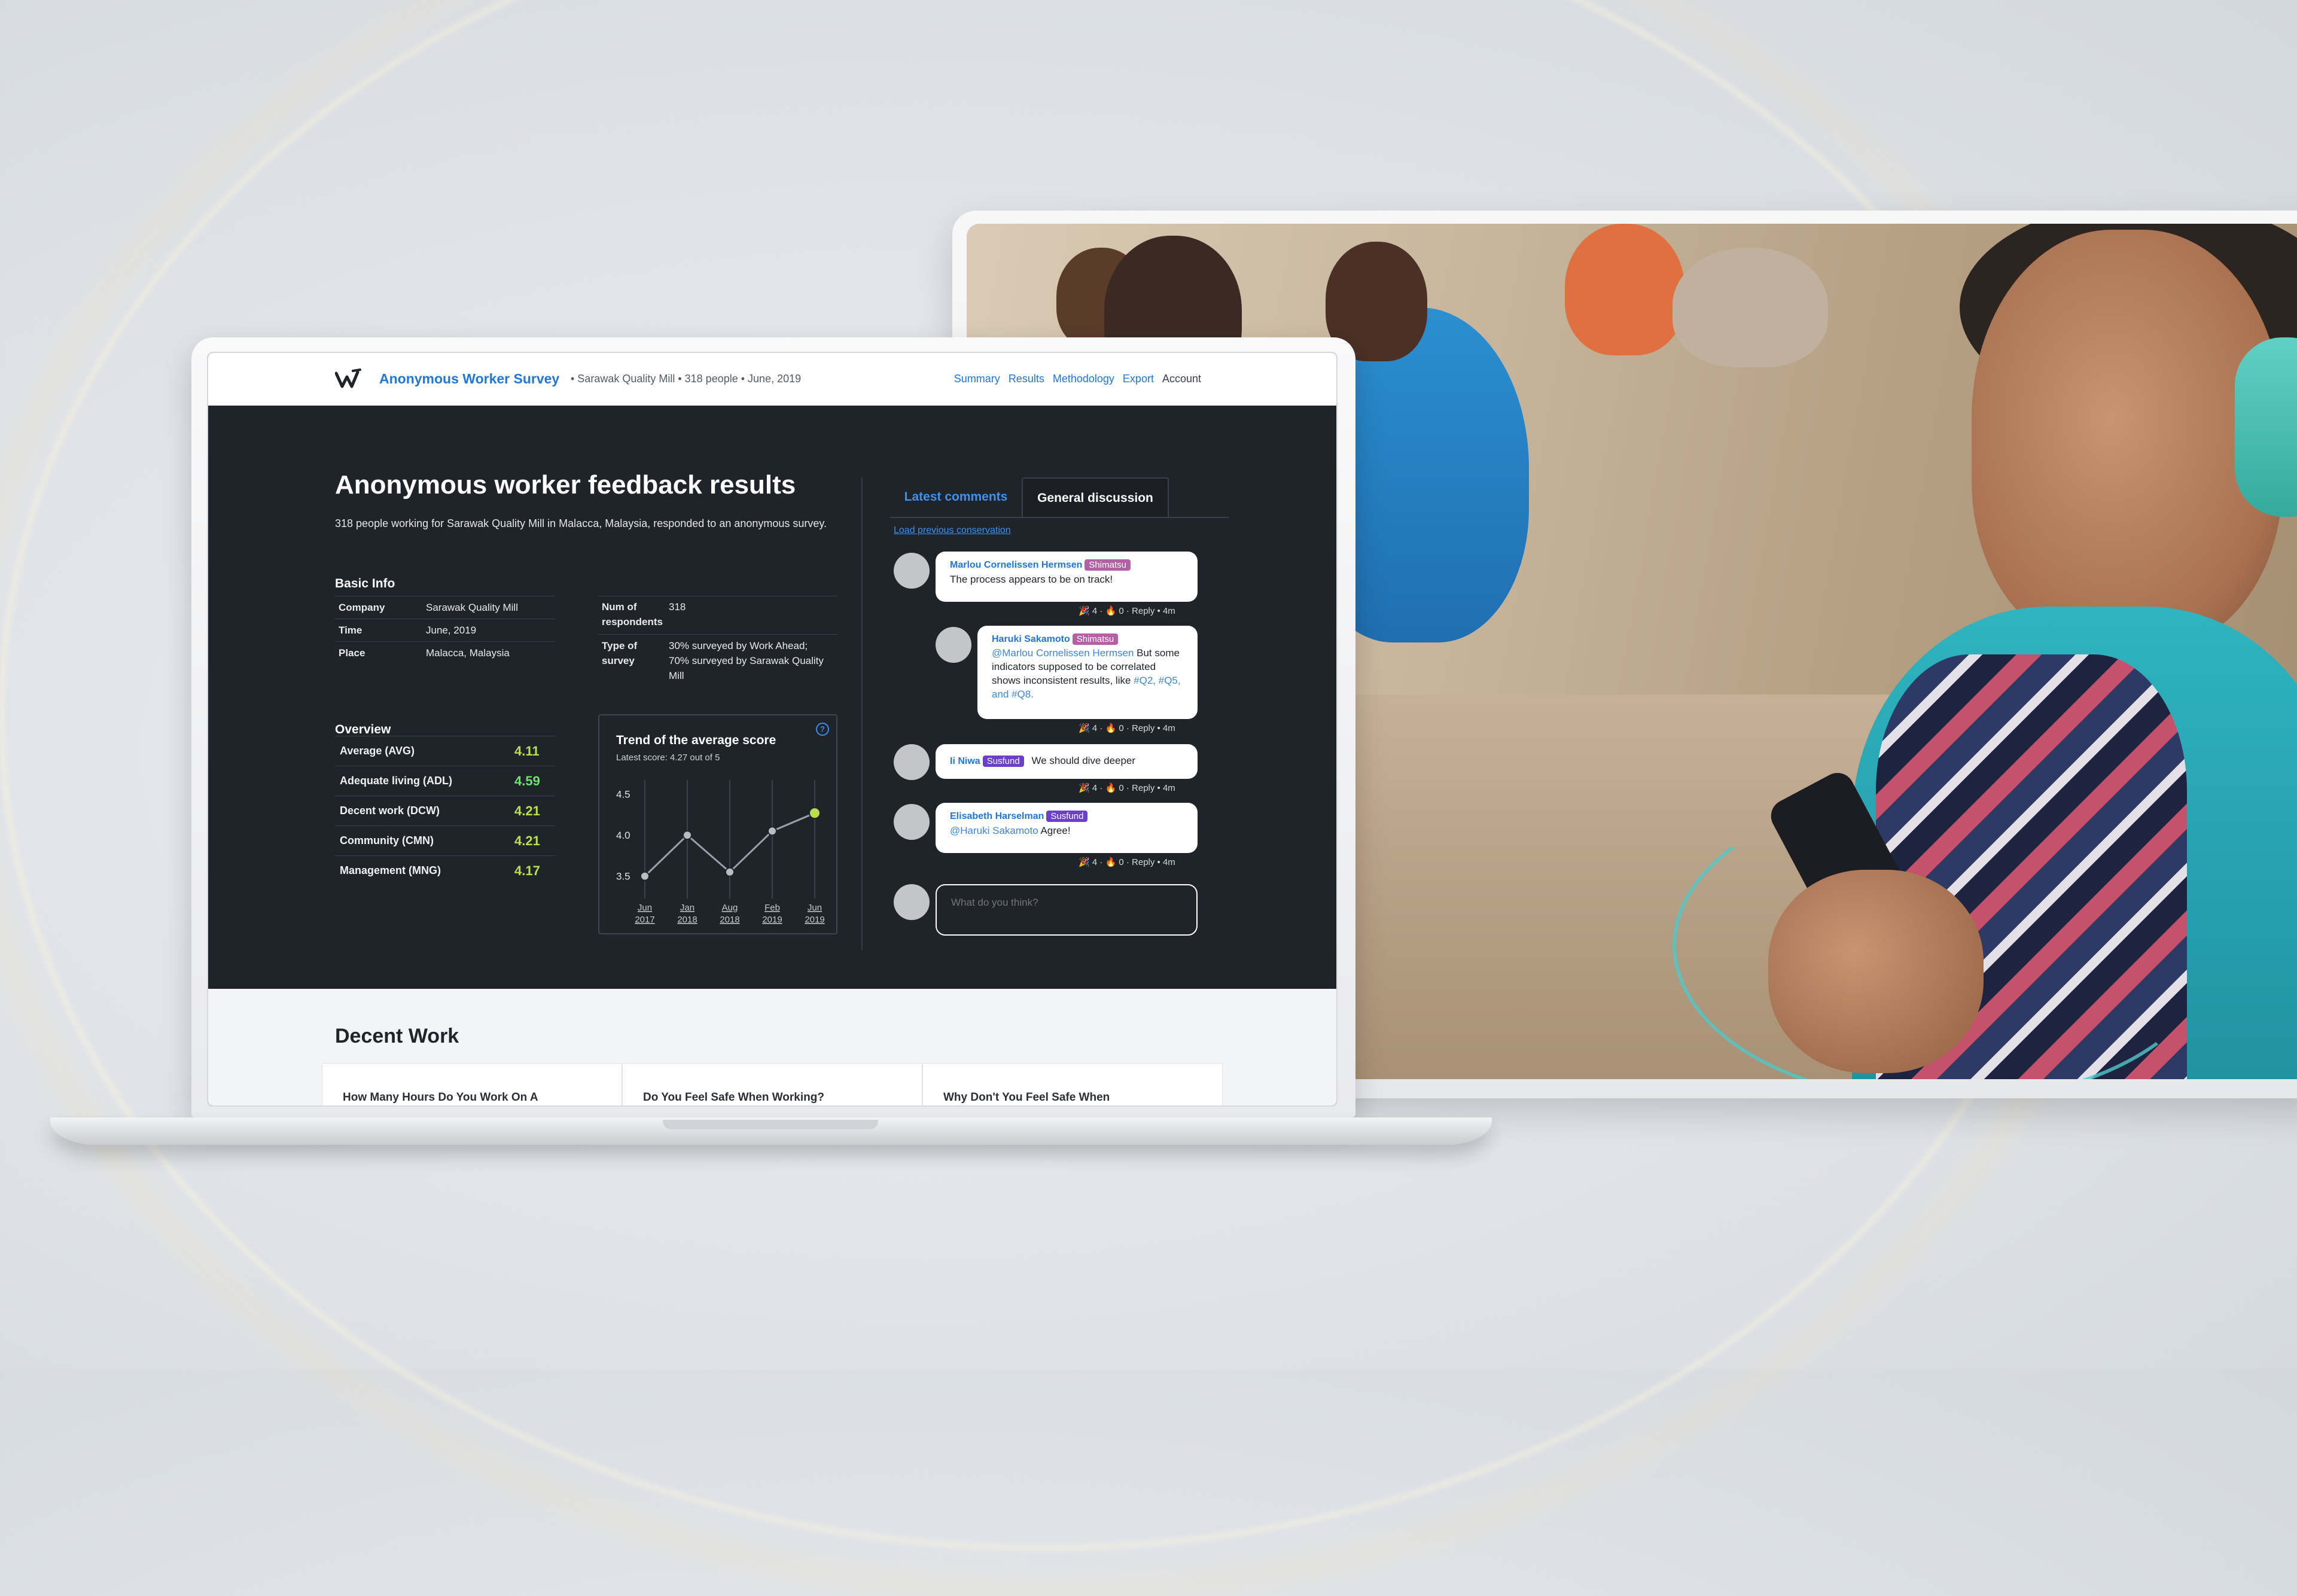 This screenshot has height=1596, width=2297. I want to click on nav-export: Export, so click(1138, 379).